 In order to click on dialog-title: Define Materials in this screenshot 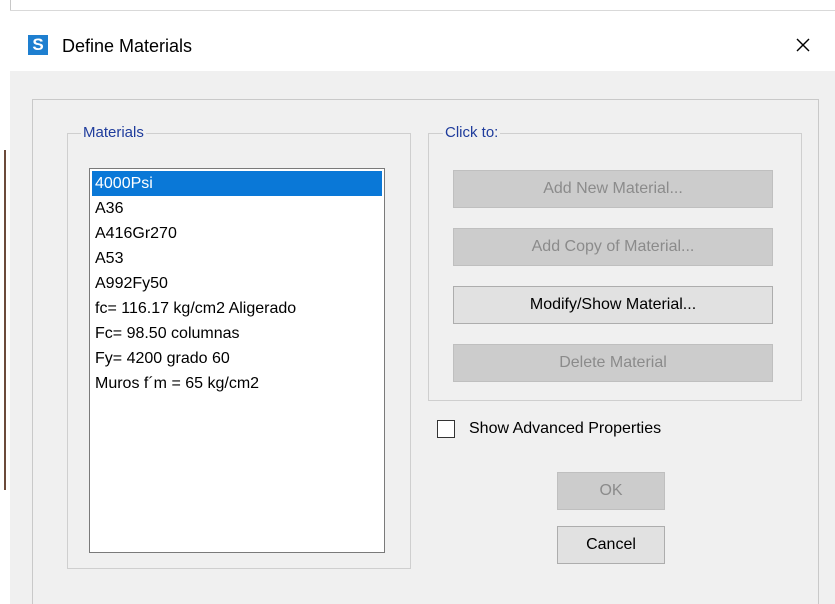, I will do `click(127, 46)`.